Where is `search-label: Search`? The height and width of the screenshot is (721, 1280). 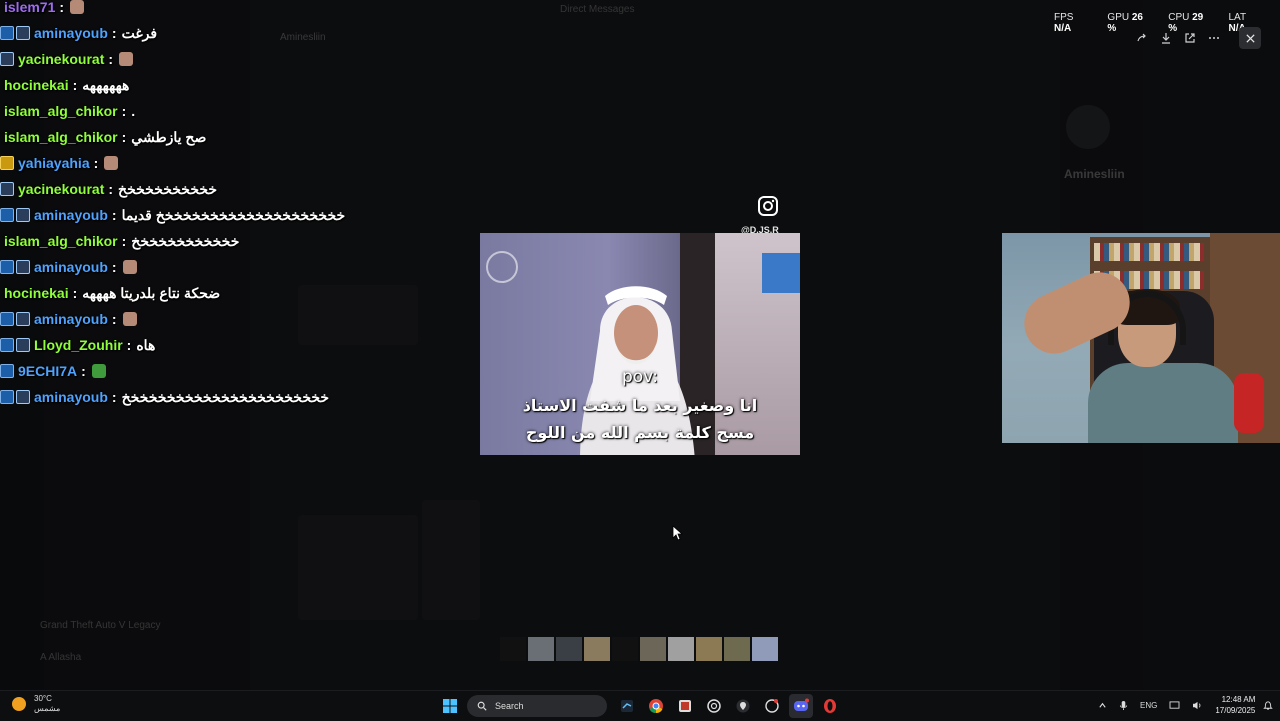
search-label: Search is located at coordinates (509, 706).